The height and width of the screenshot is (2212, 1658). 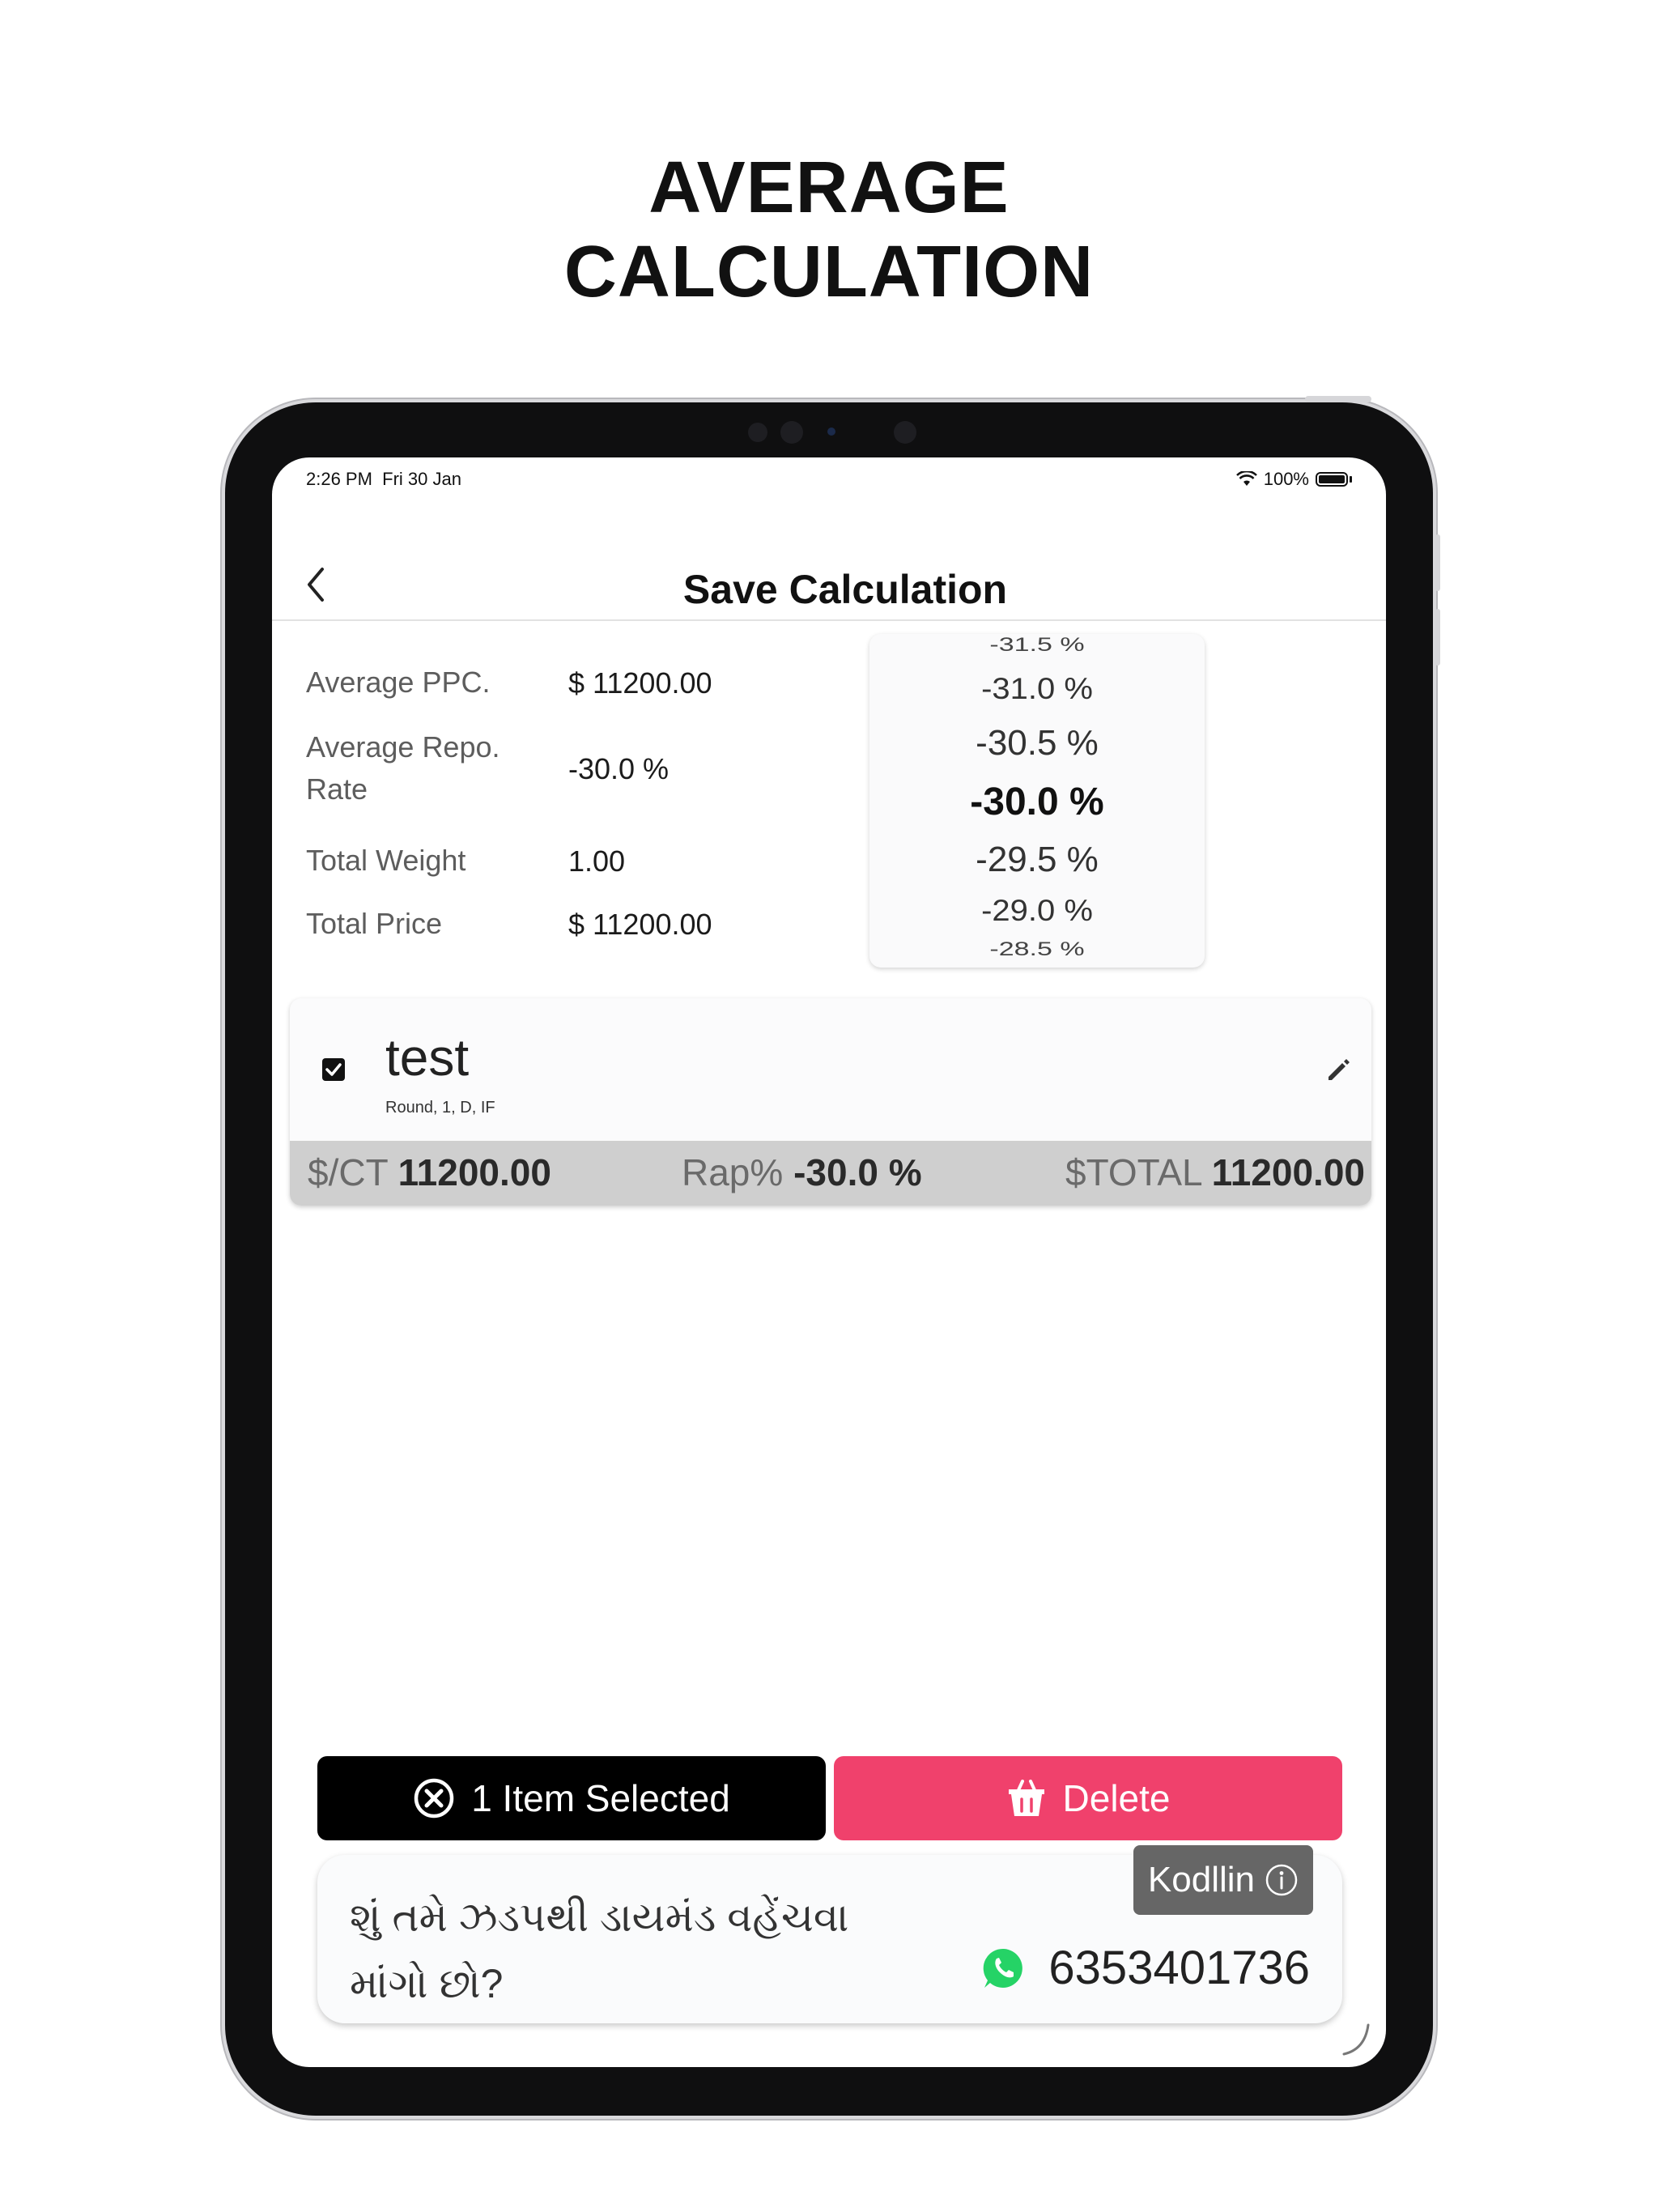 What do you see at coordinates (829, 230) in the screenshot?
I see `headline: AVERAGE CALCULATION` at bounding box center [829, 230].